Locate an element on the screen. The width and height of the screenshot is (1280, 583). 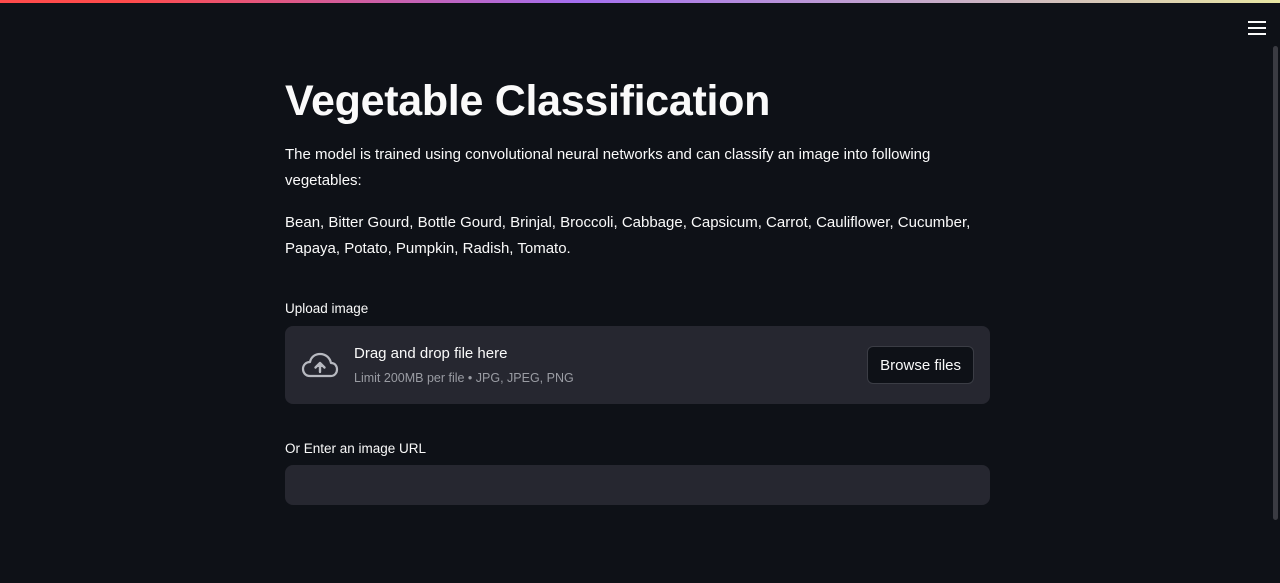
page-title: Vegetable Classification is located at coordinates (528, 101).